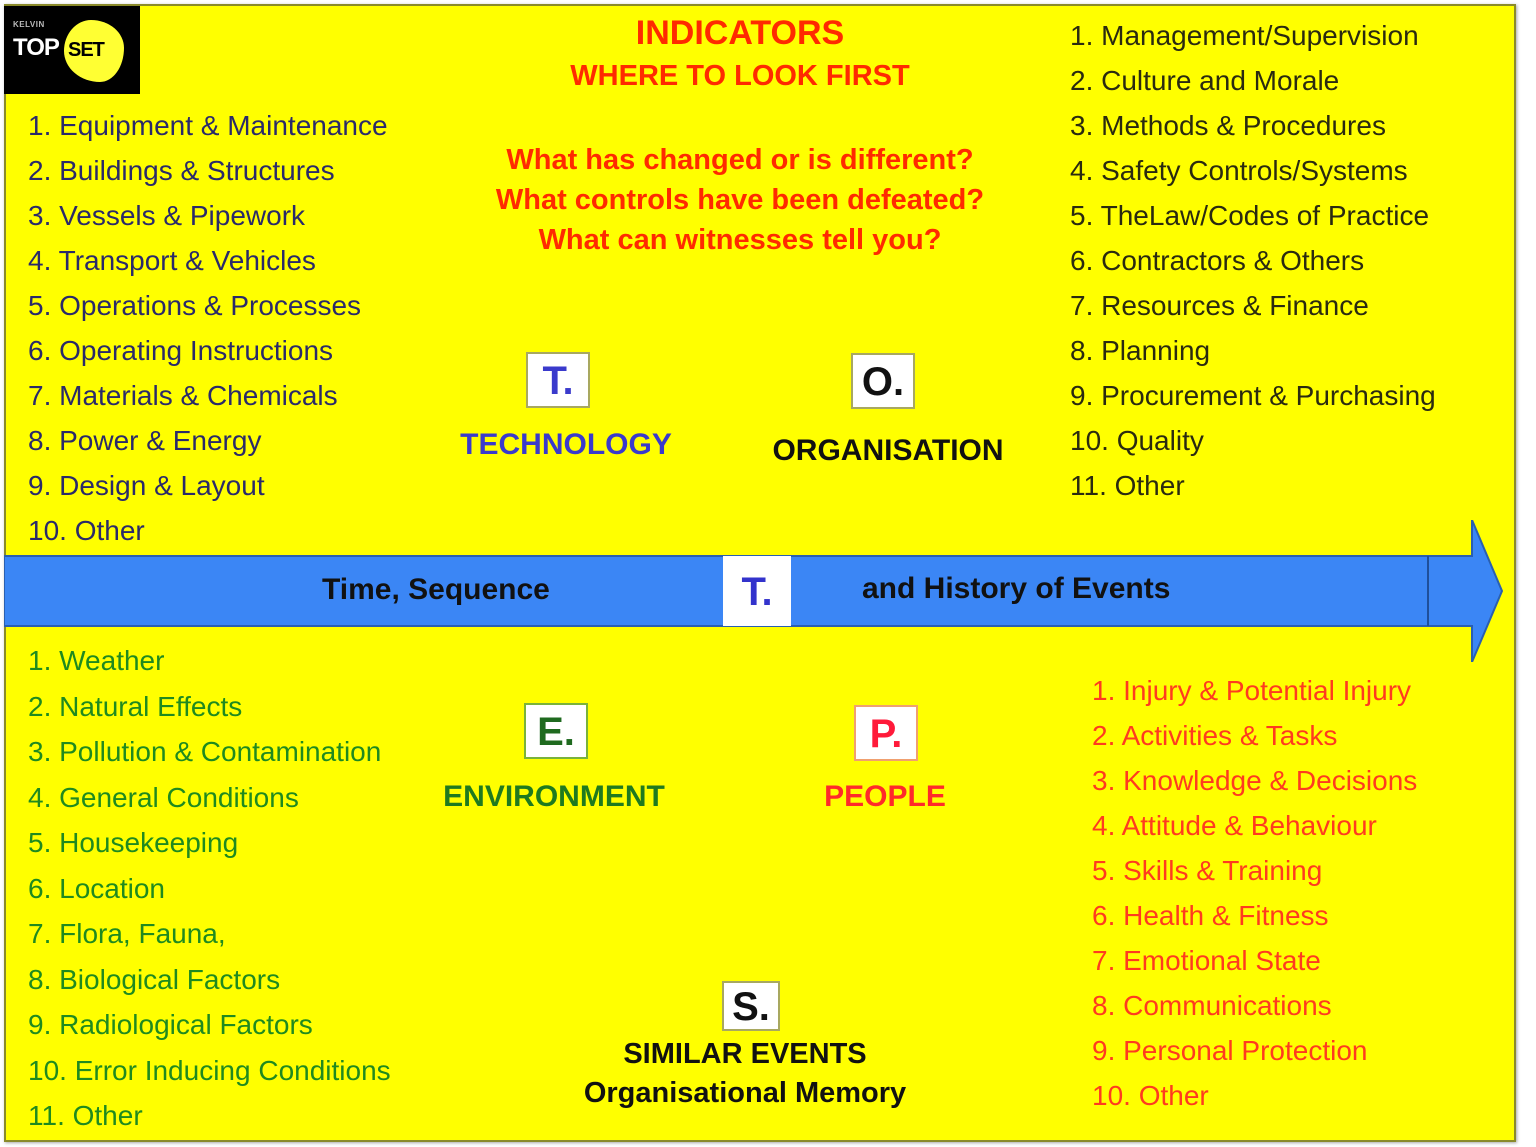 The width and height of the screenshot is (1536, 1147). What do you see at coordinates (888, 450) in the screenshot?
I see `organisation-label: ORGANISATION` at bounding box center [888, 450].